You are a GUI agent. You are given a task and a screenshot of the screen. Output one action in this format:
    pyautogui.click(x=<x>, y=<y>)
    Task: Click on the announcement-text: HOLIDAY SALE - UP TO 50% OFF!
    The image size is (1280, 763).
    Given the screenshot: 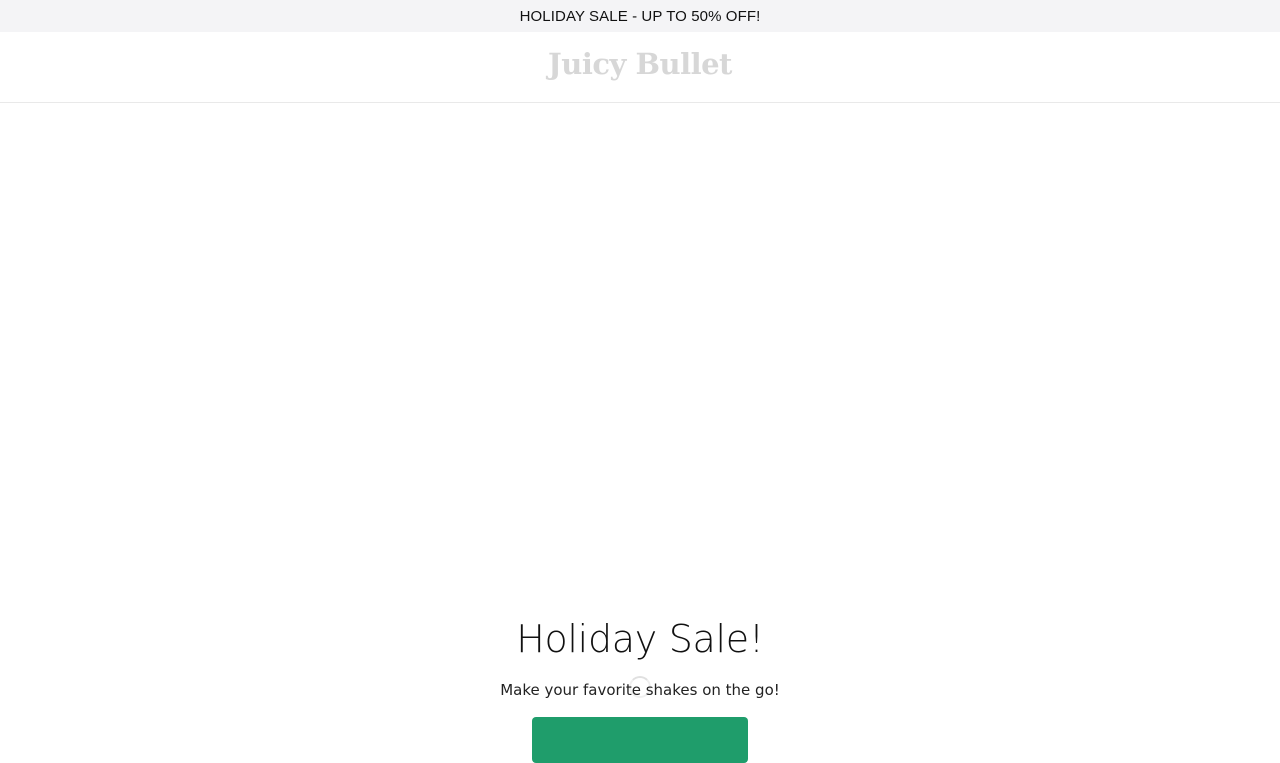 What is the action you would take?
    pyautogui.click(x=640, y=16)
    